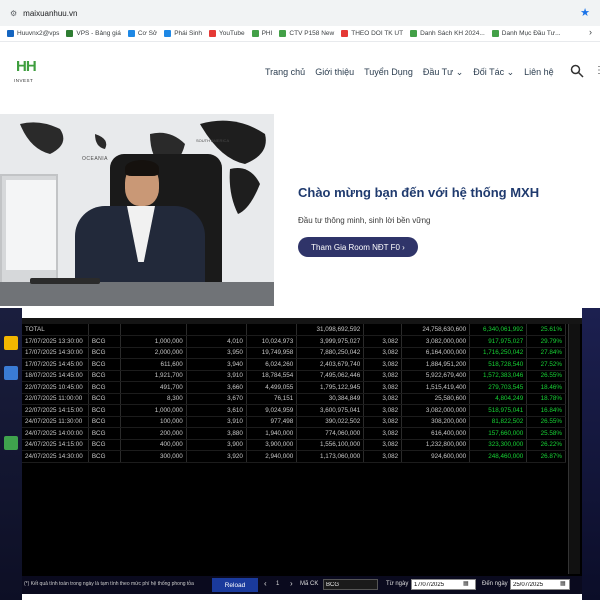  I want to click on bookmark-item: VPS - Bảng giá, so click(93, 33).